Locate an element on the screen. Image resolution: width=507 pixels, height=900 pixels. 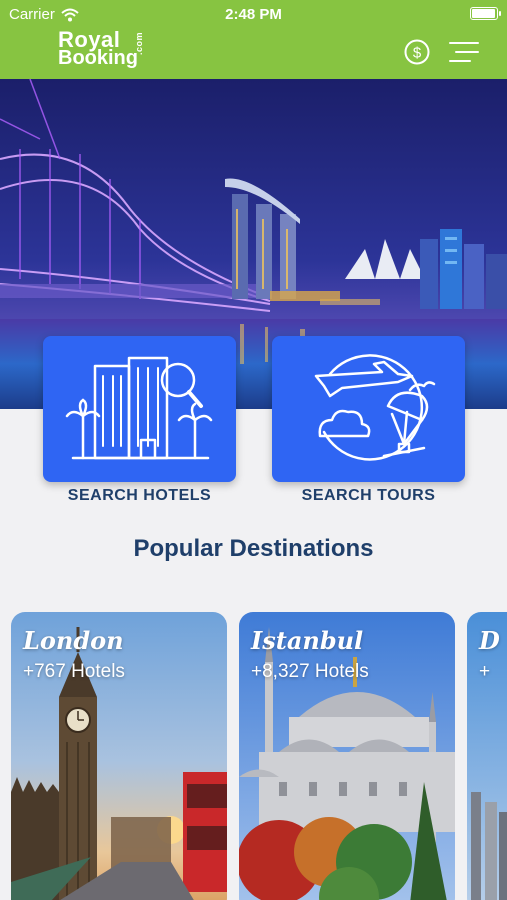
menu-button is located at coordinates (464, 52).